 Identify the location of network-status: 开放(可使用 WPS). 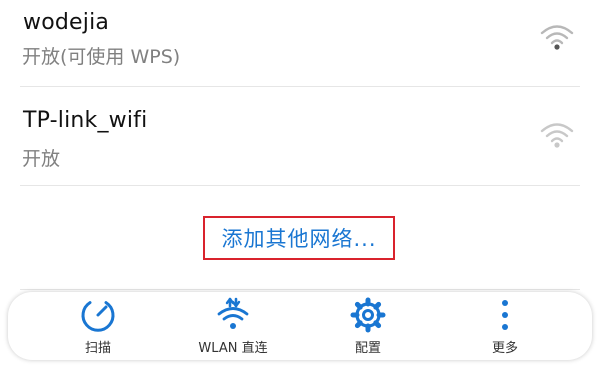
(101, 57).